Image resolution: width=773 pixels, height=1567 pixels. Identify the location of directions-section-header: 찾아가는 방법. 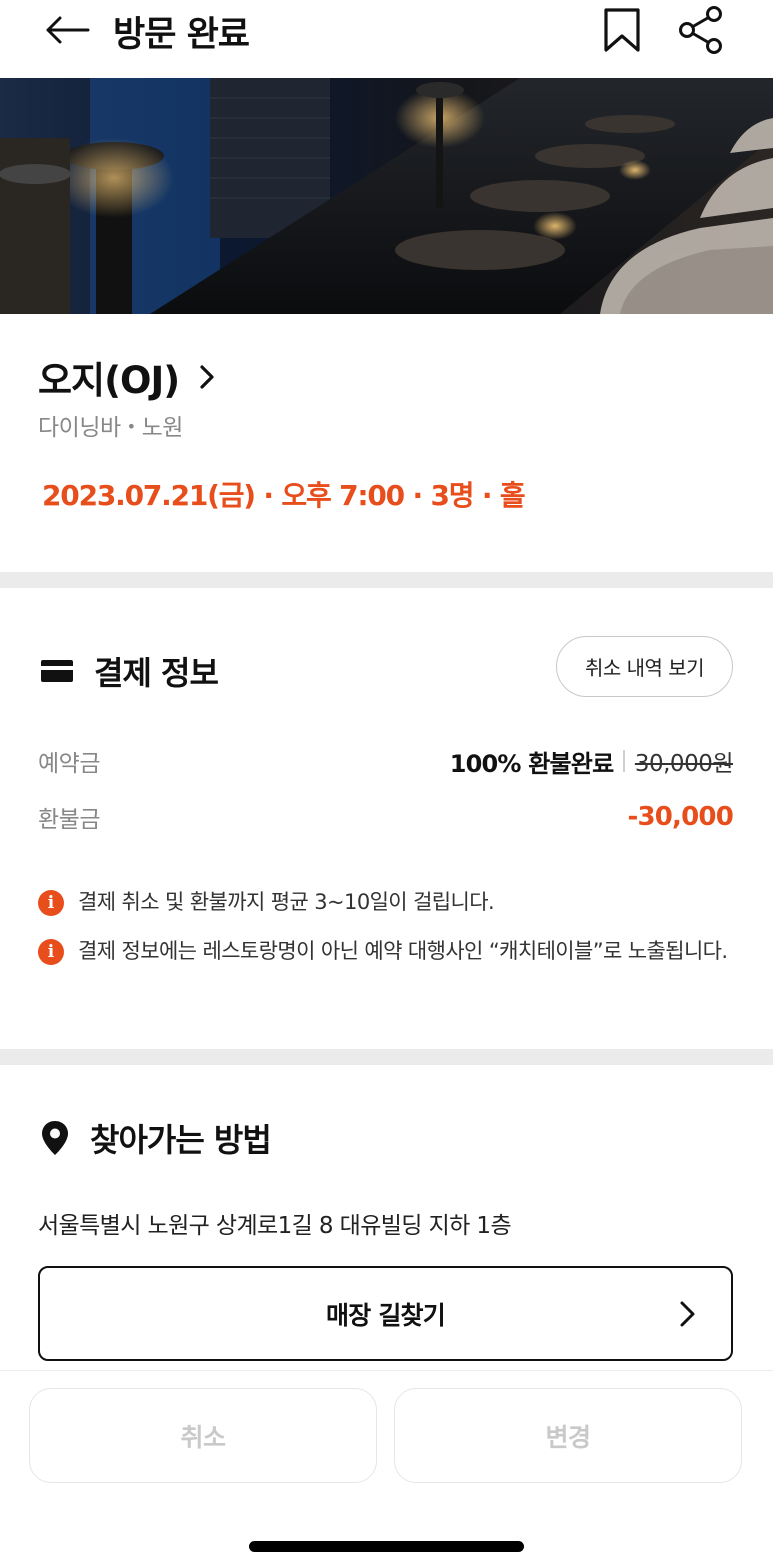
(156, 1138).